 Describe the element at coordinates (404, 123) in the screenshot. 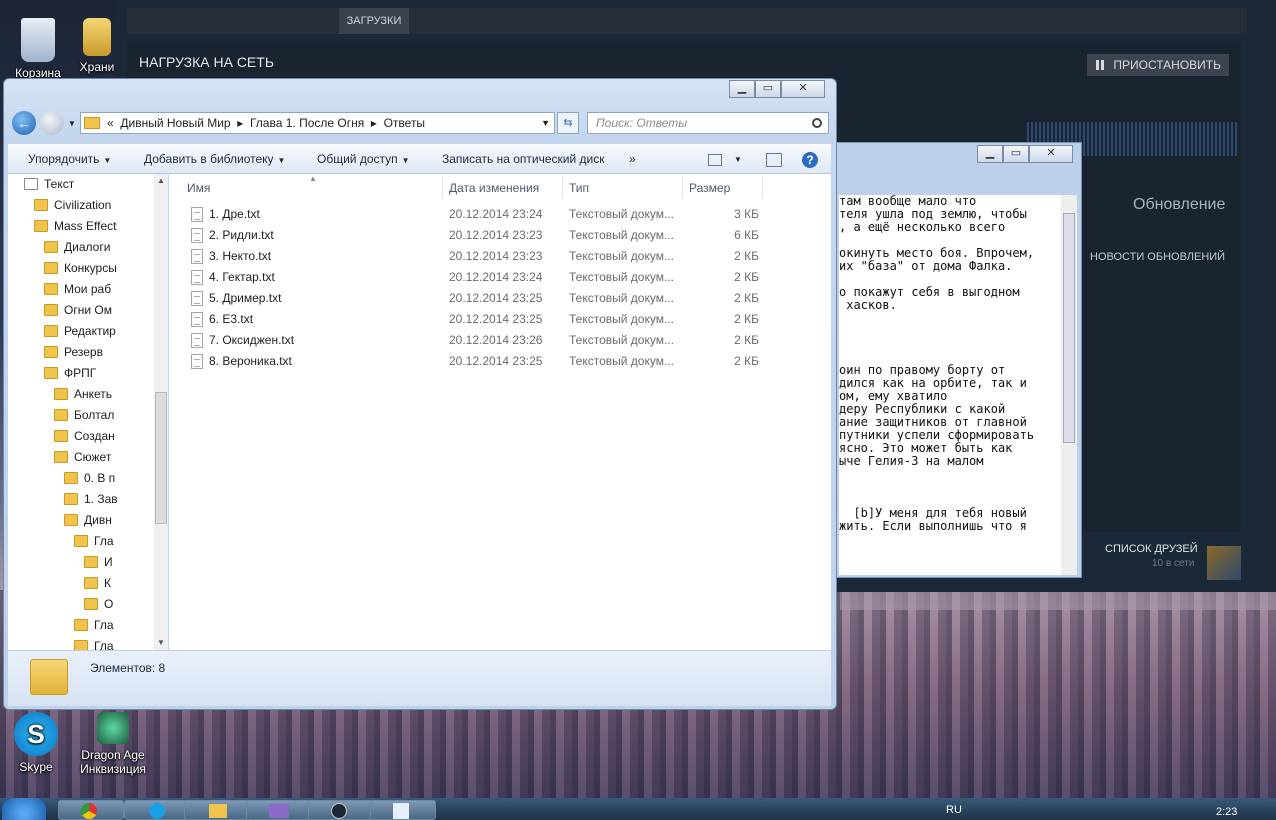

I see `breadcrumb-item: Ответы` at that location.